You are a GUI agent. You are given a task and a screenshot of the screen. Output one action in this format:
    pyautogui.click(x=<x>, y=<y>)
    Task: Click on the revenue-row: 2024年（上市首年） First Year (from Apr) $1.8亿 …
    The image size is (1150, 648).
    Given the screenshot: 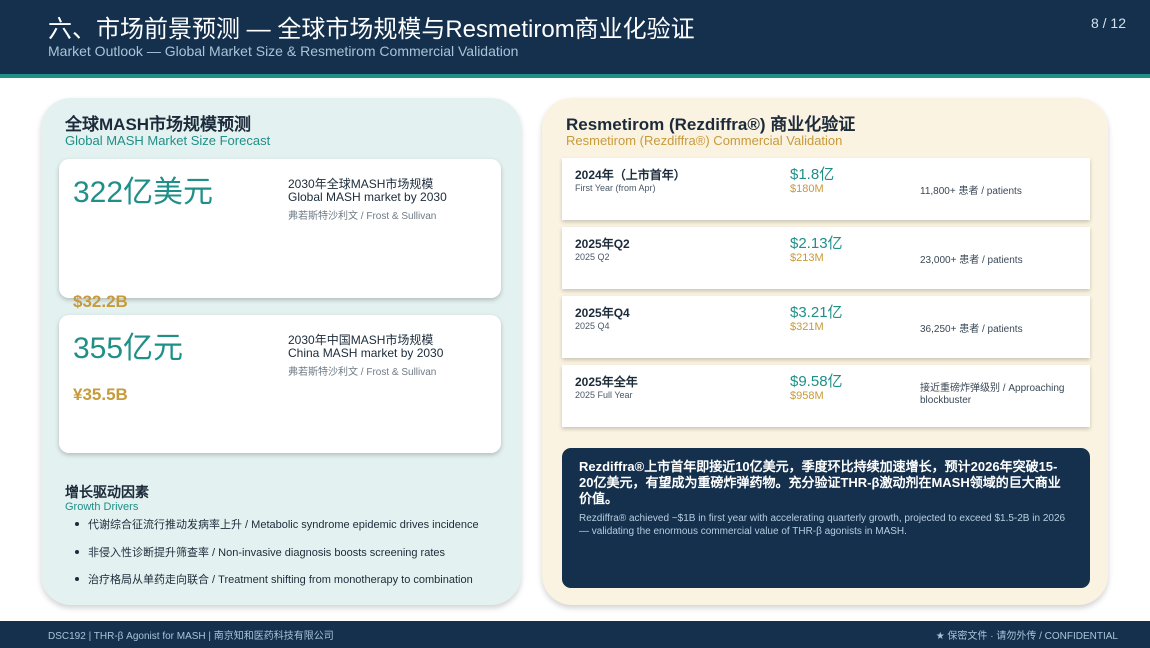 What is the action you would take?
    pyautogui.click(x=826, y=189)
    